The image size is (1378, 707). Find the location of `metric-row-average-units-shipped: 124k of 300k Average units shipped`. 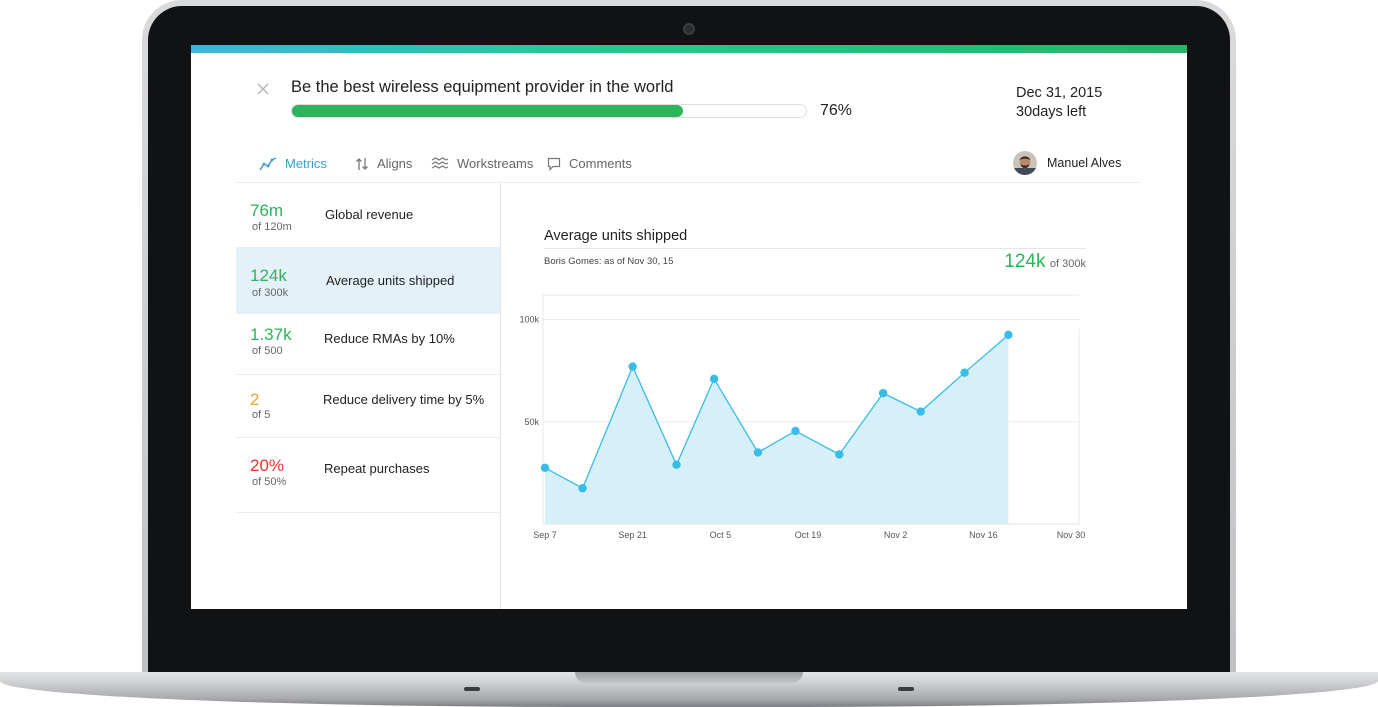

metric-row-average-units-shipped: 124k of 300k Average units shipped is located at coordinates (368, 281).